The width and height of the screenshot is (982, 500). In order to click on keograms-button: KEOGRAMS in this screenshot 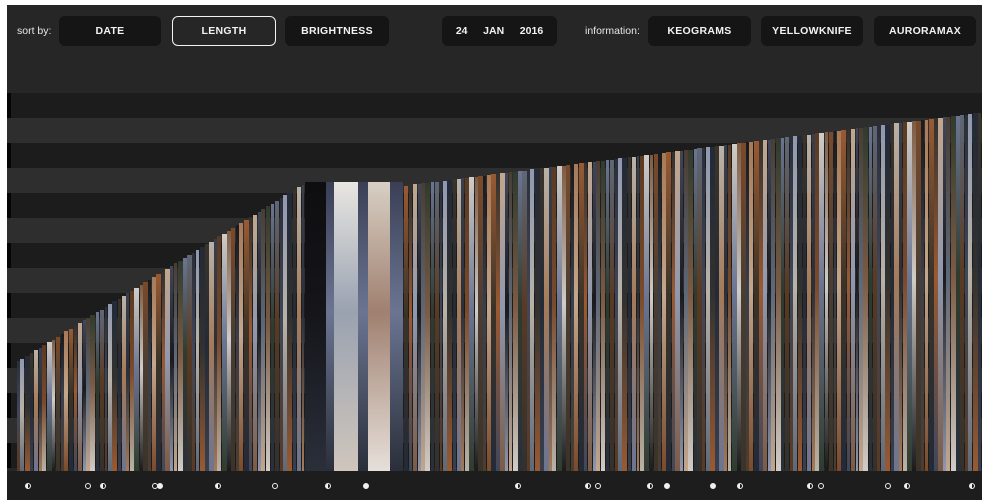, I will do `click(699, 31)`.